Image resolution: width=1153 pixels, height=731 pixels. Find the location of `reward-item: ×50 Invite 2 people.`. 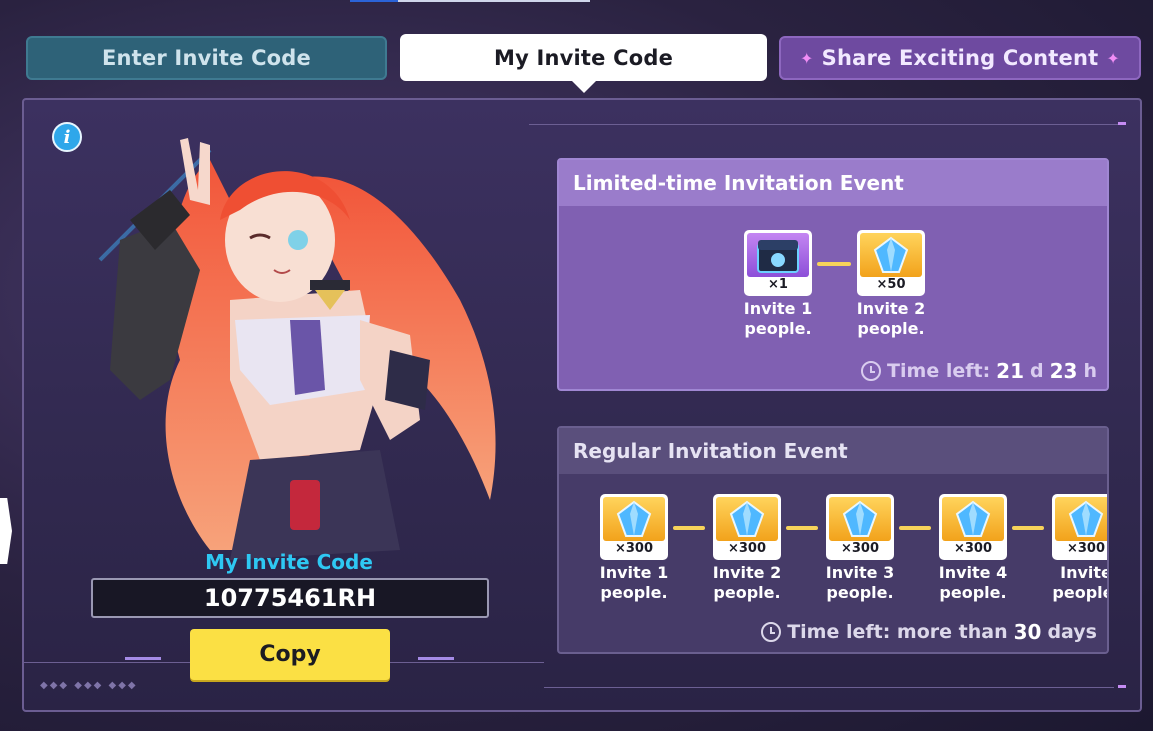

reward-item: ×50 Invite 2 people. is located at coordinates (891, 284).